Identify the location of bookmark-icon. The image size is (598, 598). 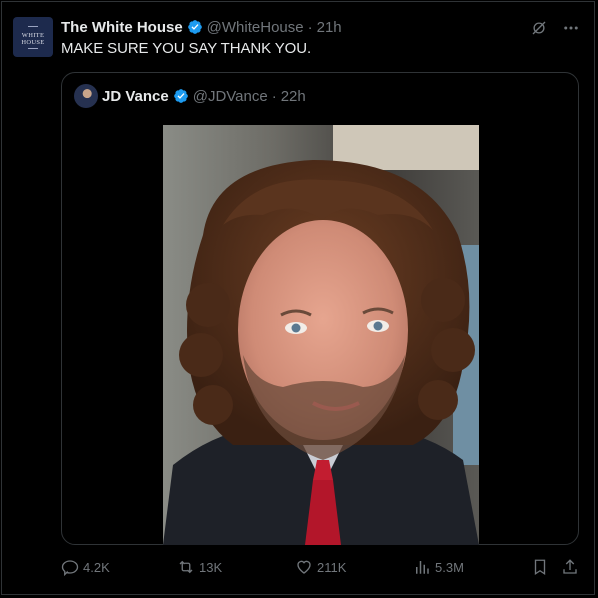
(540, 567).